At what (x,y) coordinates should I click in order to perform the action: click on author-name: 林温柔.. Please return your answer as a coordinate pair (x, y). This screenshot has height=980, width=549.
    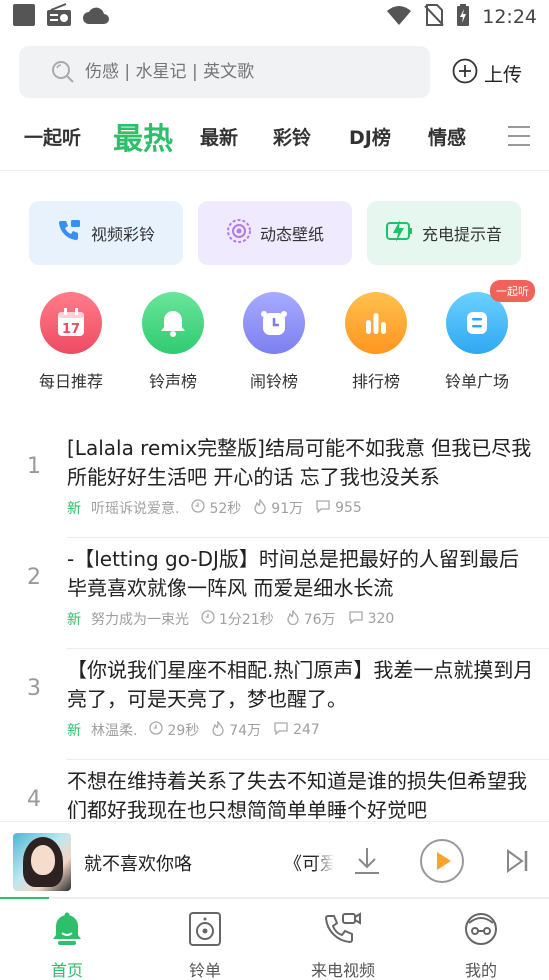
    Looking at the image, I should click on (114, 731).